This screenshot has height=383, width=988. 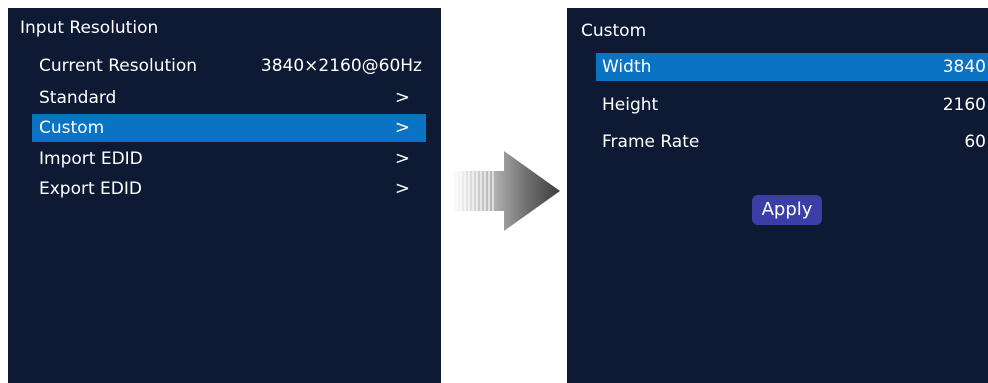 What do you see at coordinates (651, 142) in the screenshot?
I see `field-label: Frame Rate` at bounding box center [651, 142].